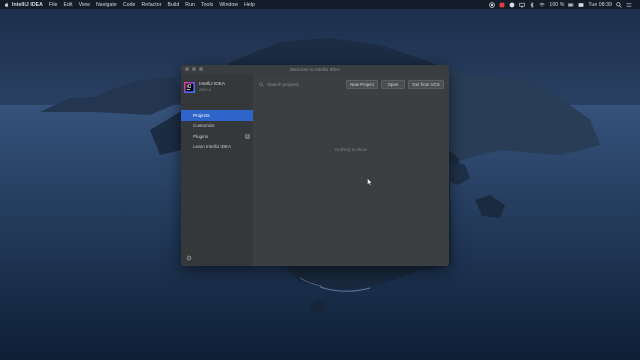 This screenshot has height=360, width=640. What do you see at coordinates (393, 84) in the screenshot?
I see `open-button: Open` at bounding box center [393, 84].